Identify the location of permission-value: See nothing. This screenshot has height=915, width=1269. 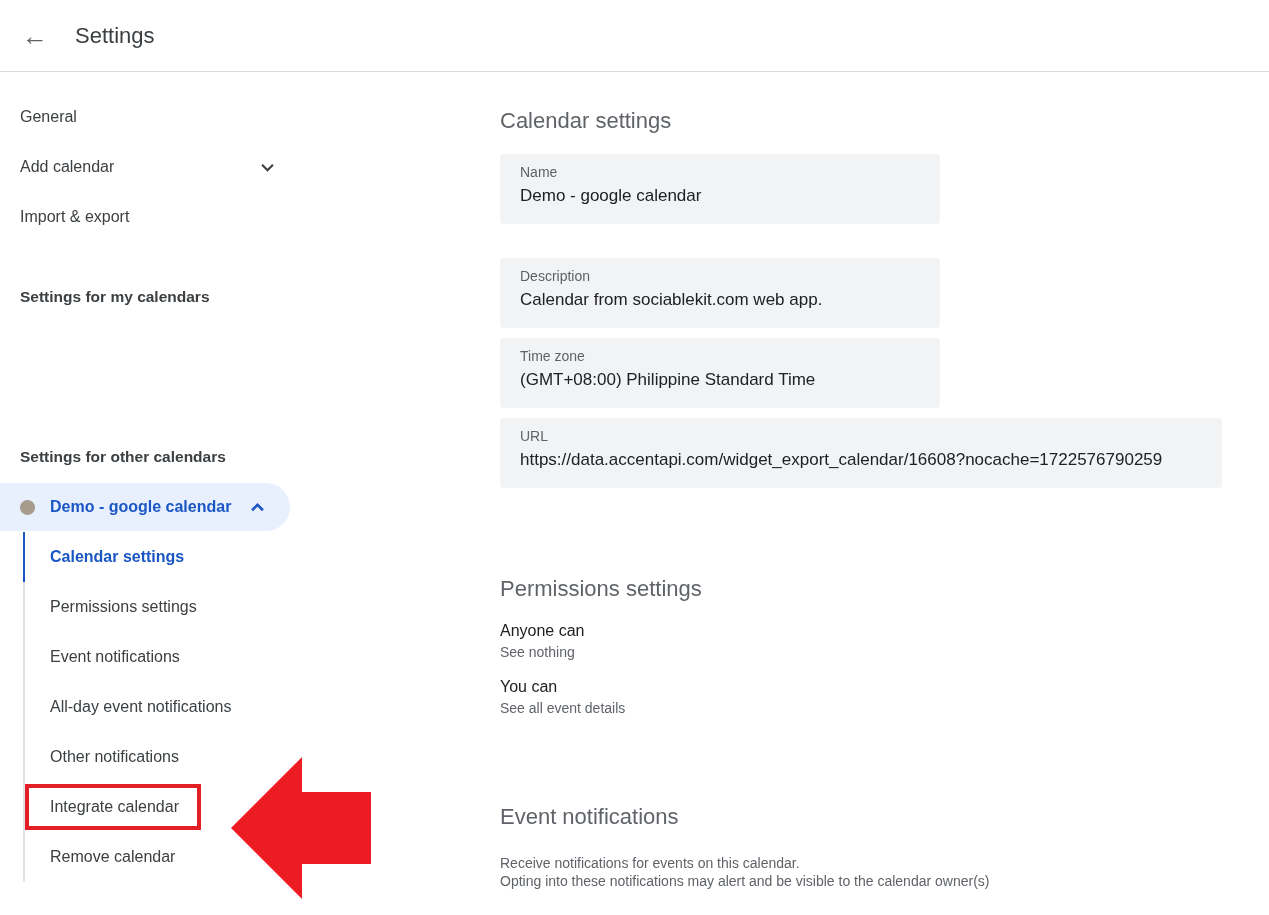
(538, 652).